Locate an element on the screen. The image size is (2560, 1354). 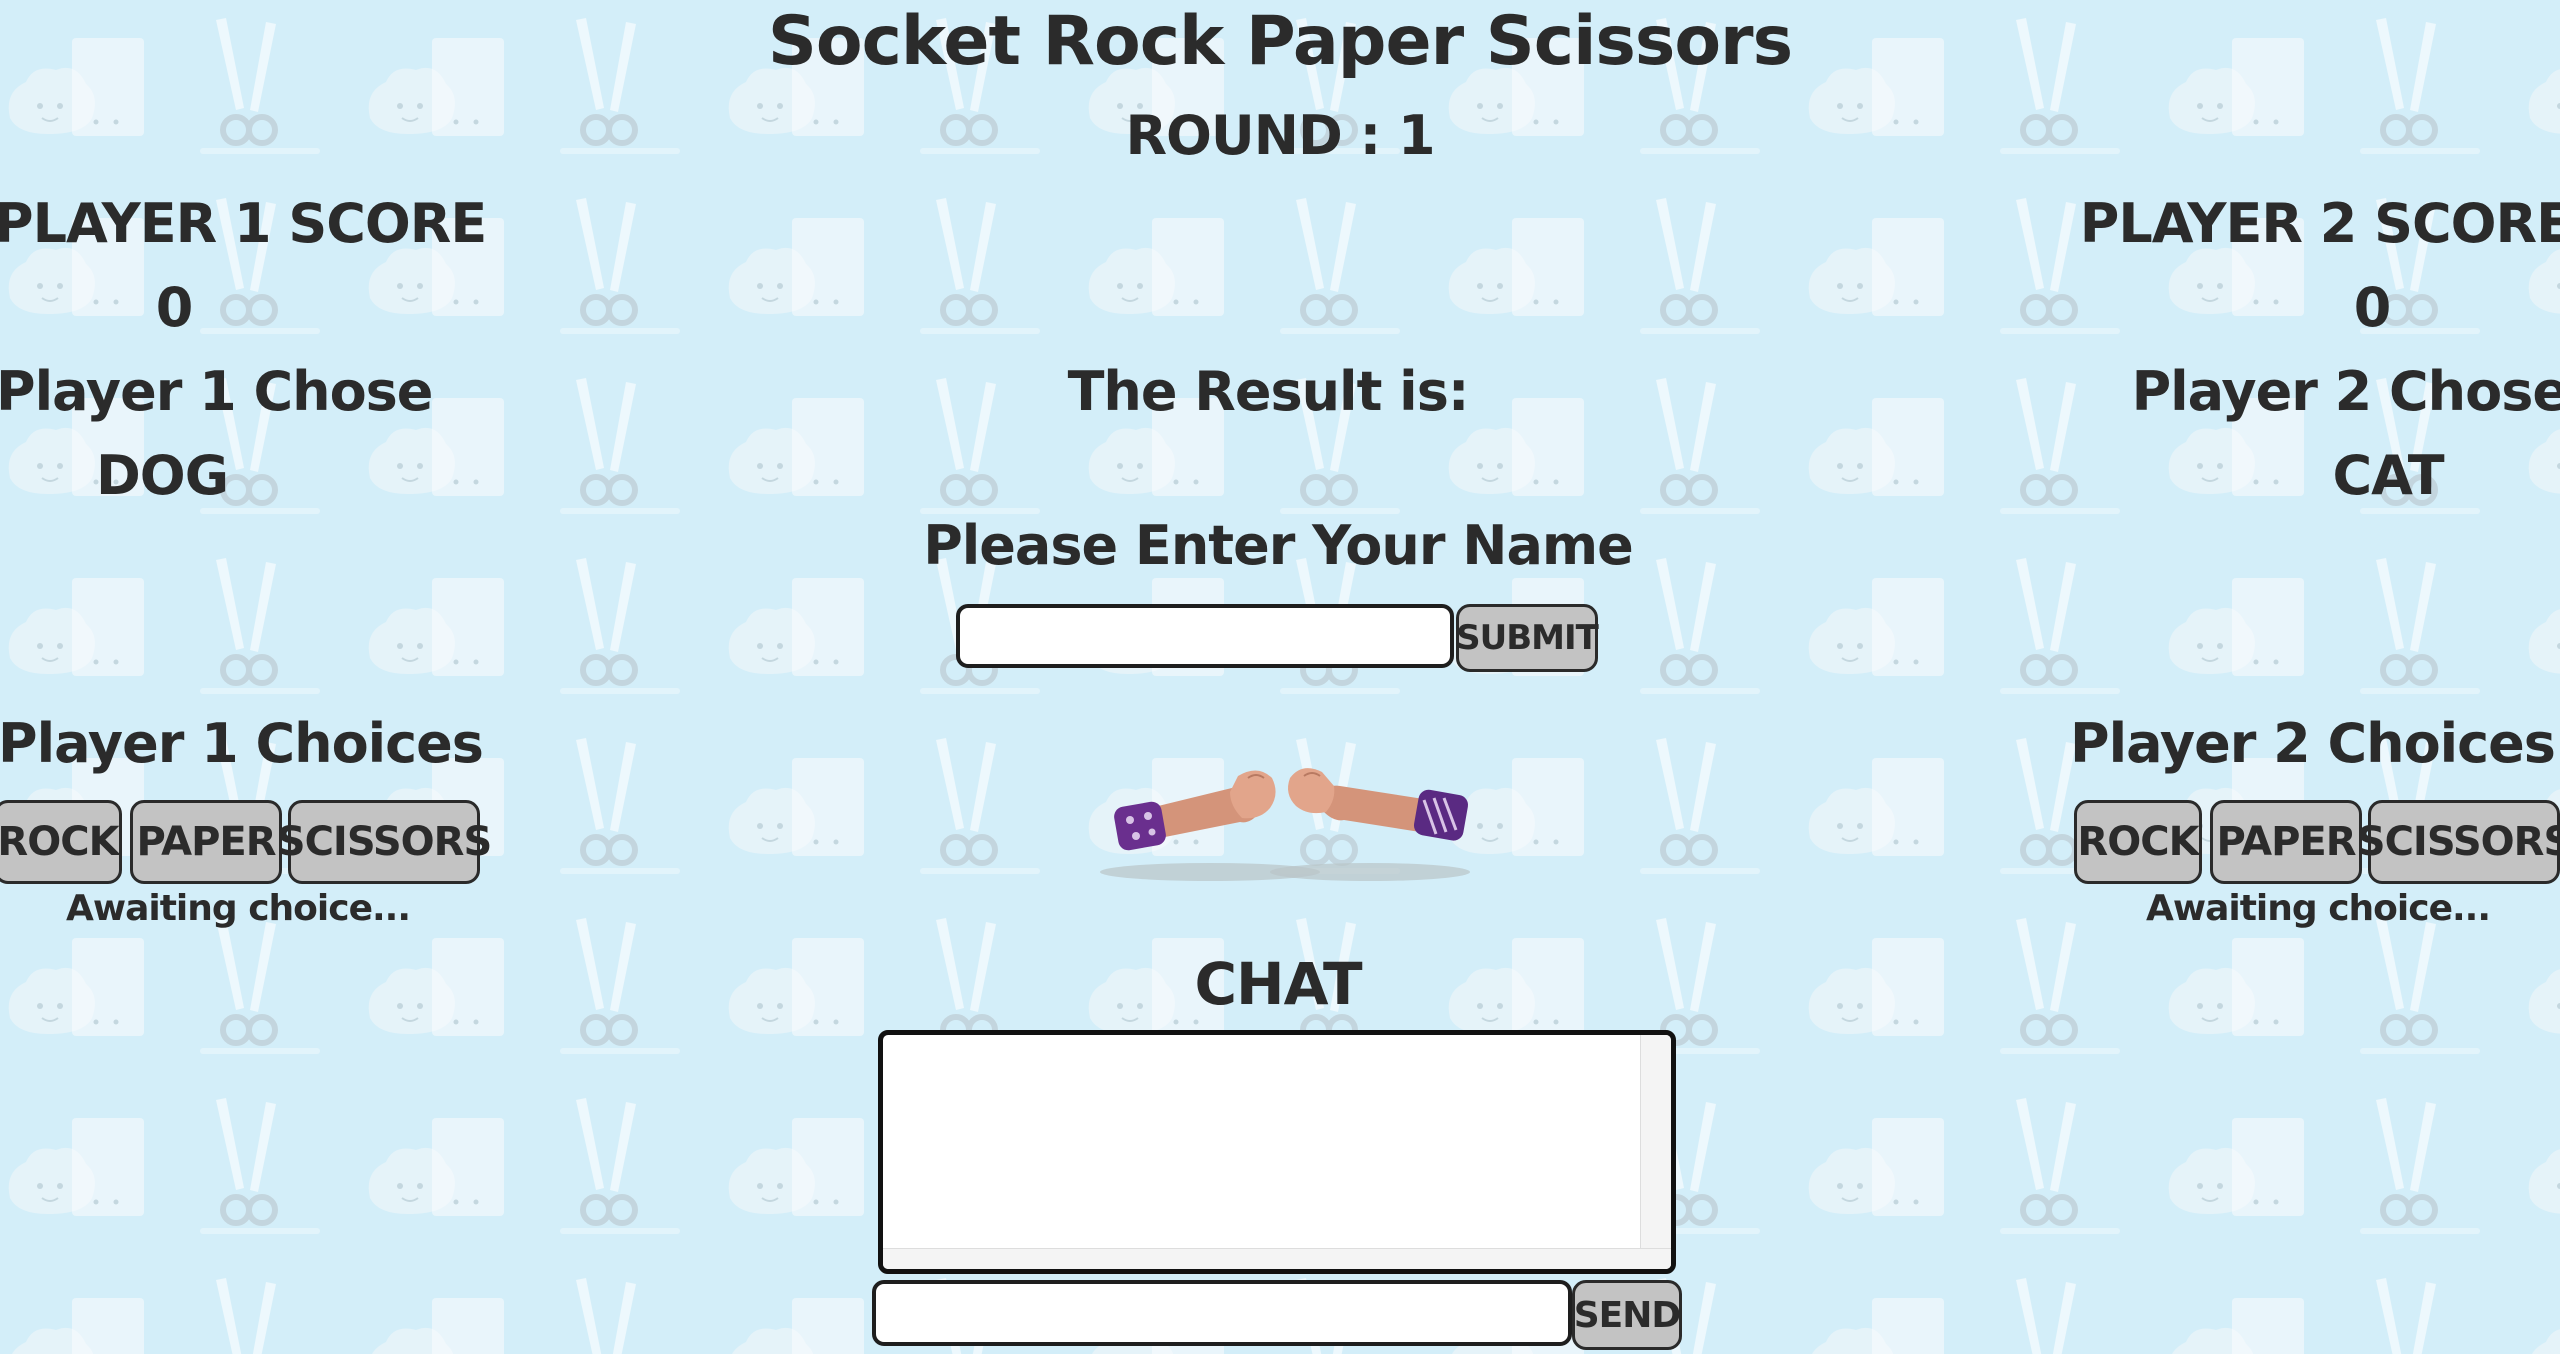
name-input is located at coordinates (1205, 636).